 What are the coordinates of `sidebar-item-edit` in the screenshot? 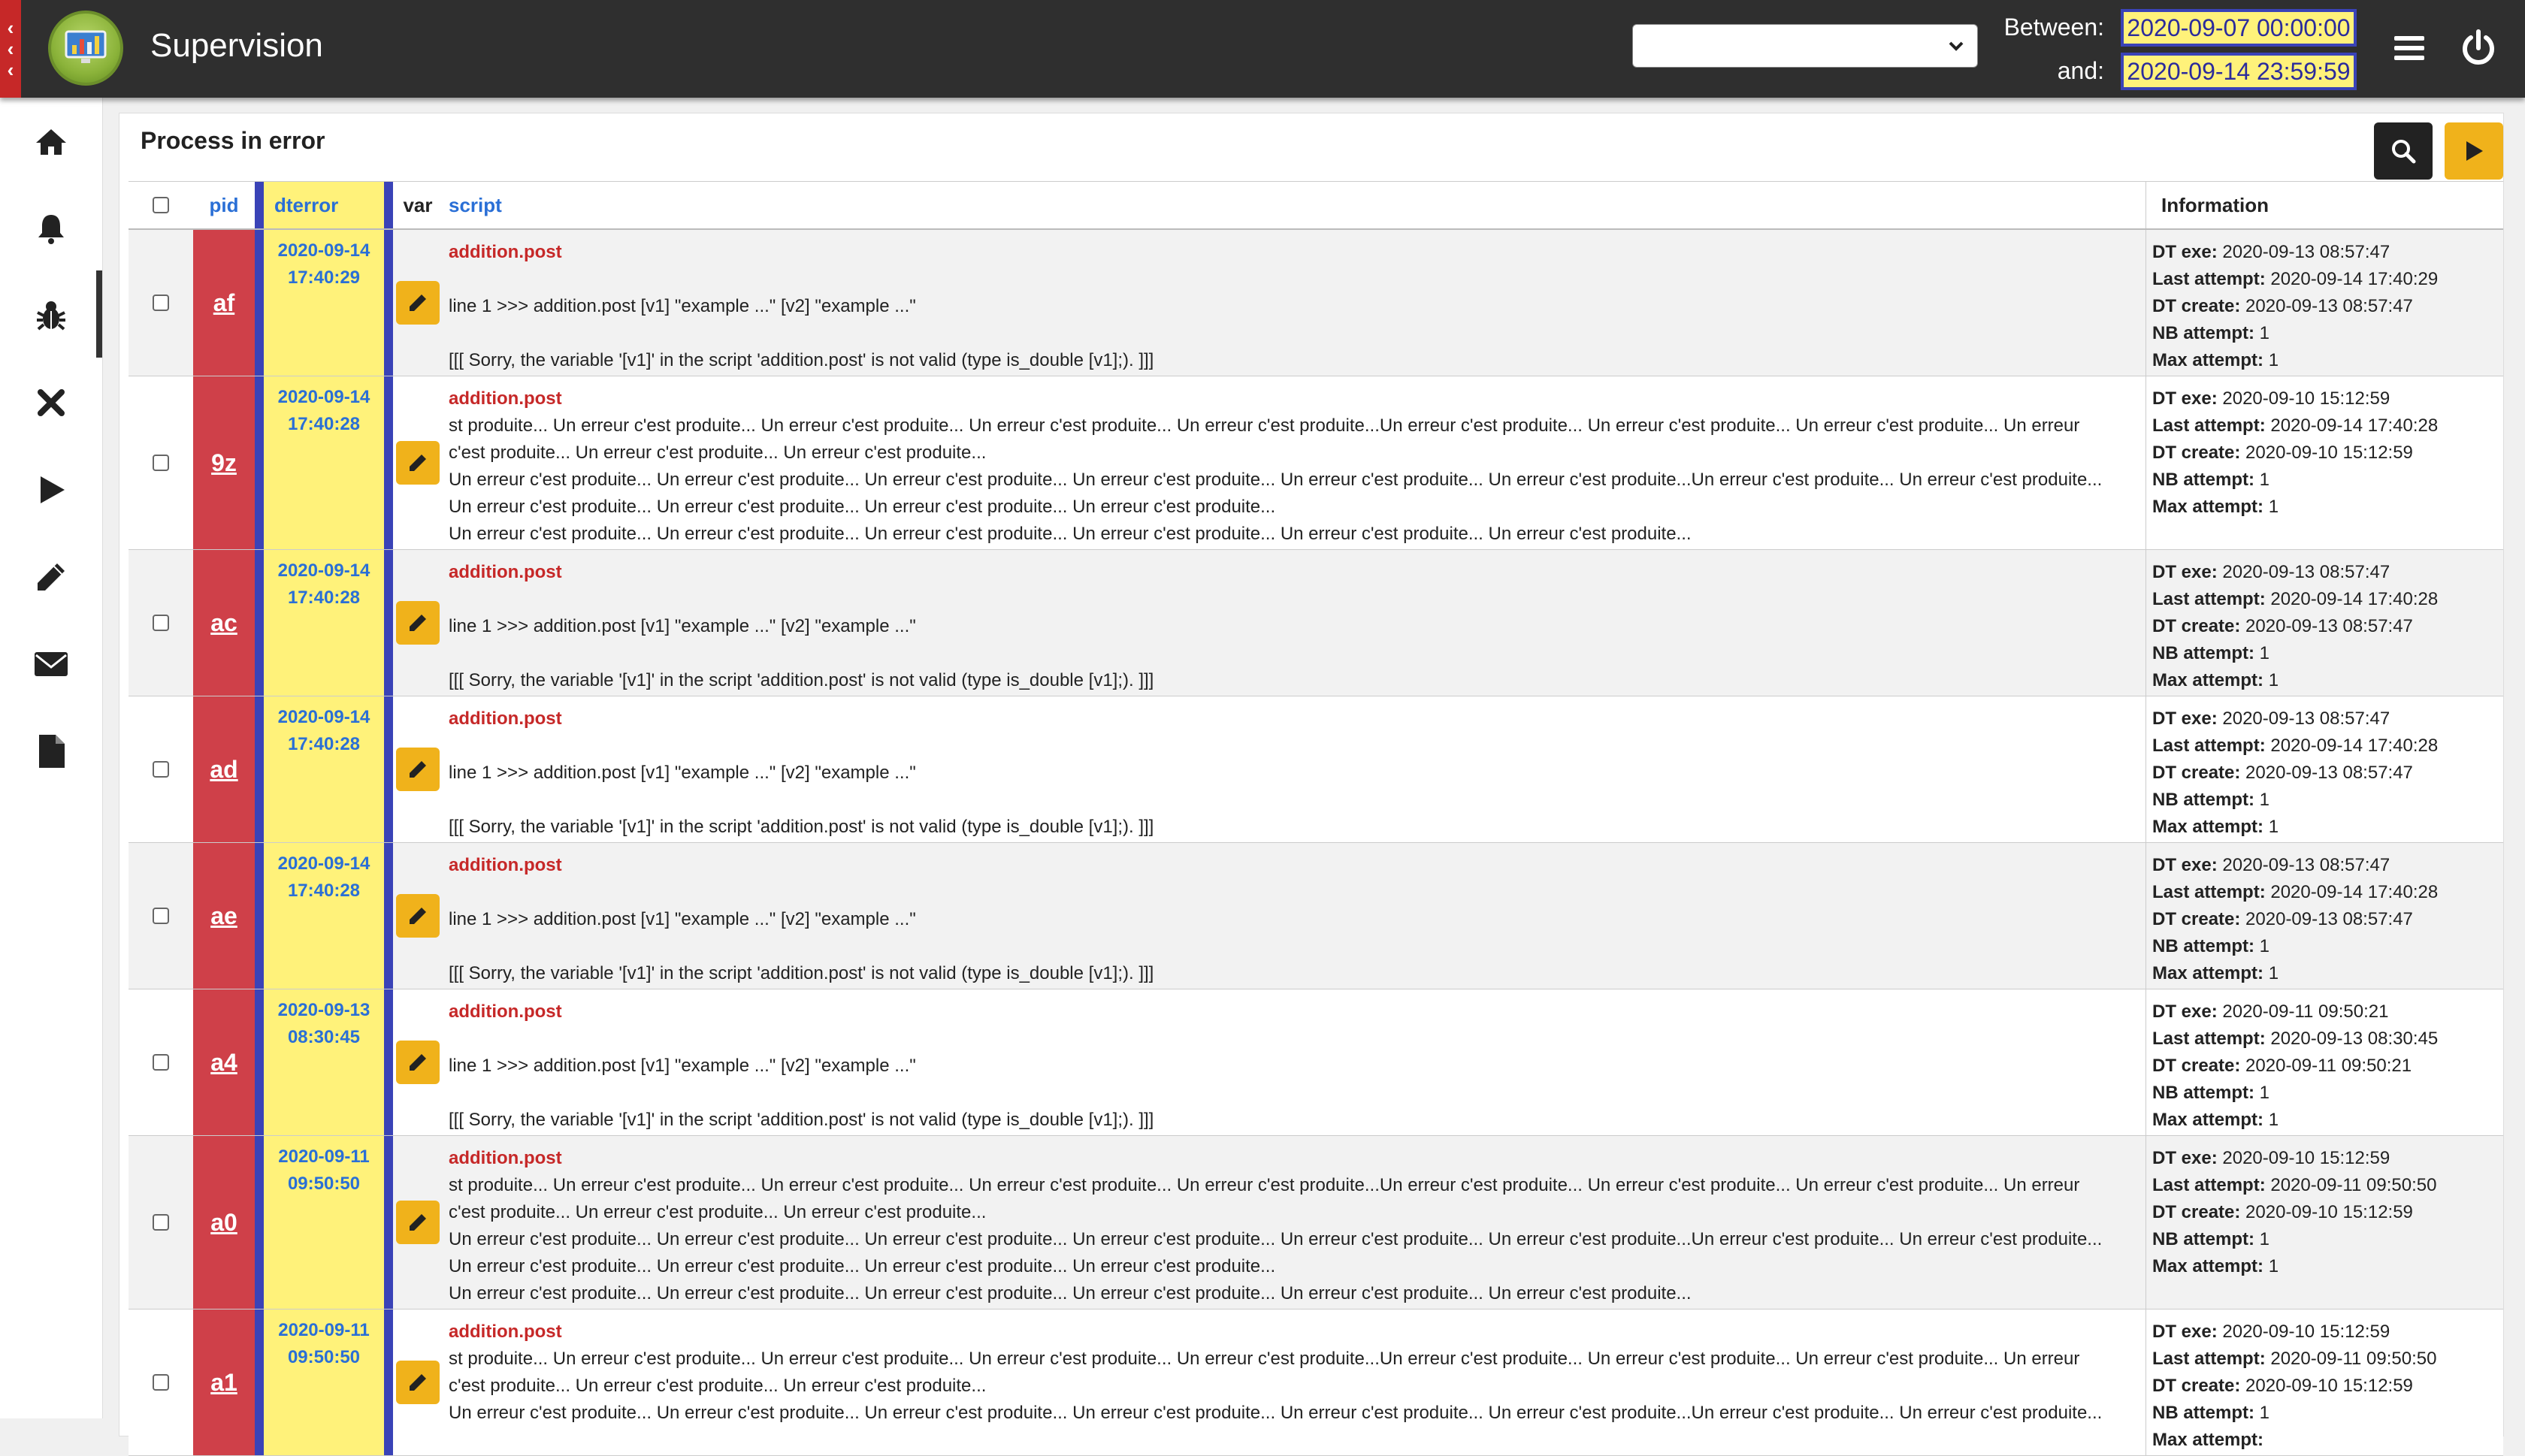 It's located at (51, 577).